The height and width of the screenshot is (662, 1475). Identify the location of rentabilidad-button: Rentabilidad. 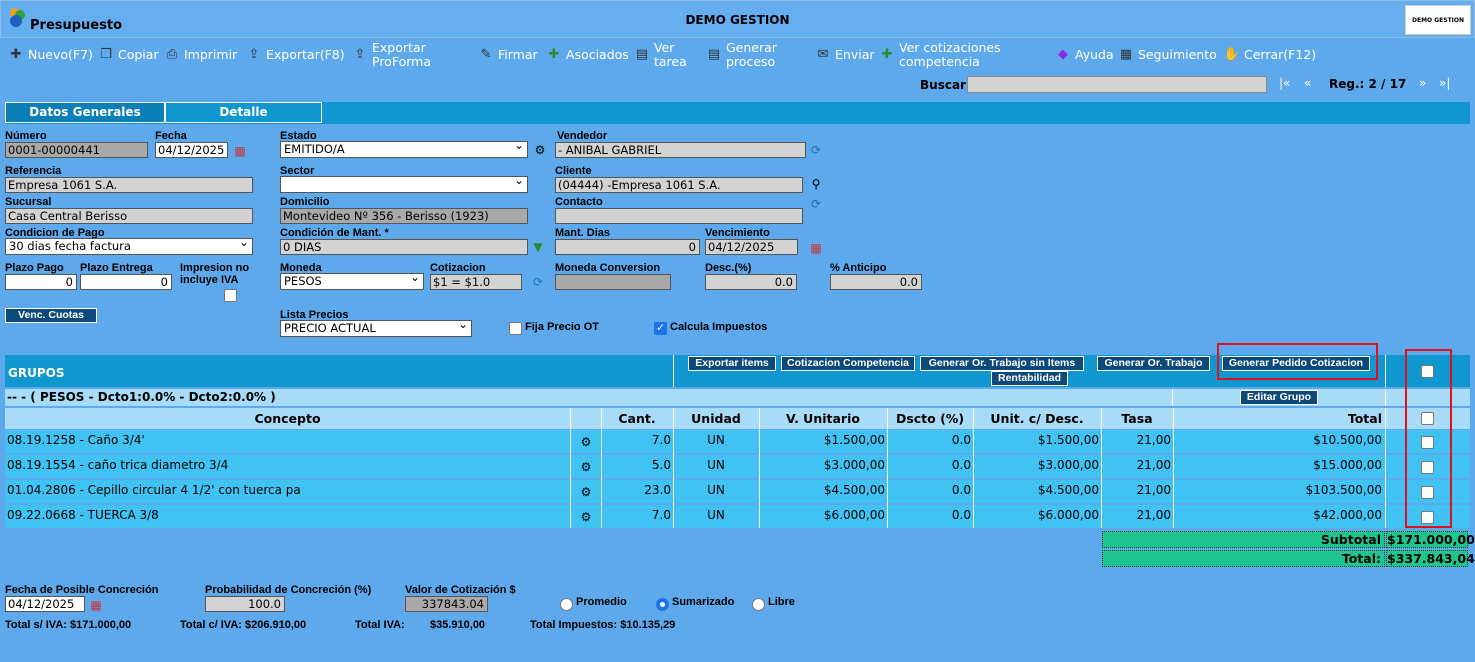
(1029, 378).